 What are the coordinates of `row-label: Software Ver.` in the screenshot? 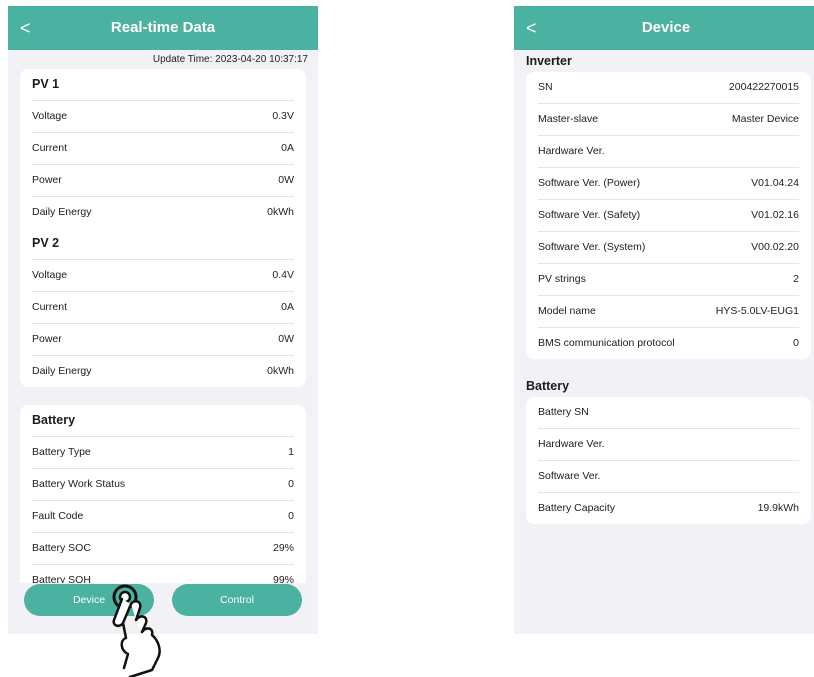 It's located at (569, 476).